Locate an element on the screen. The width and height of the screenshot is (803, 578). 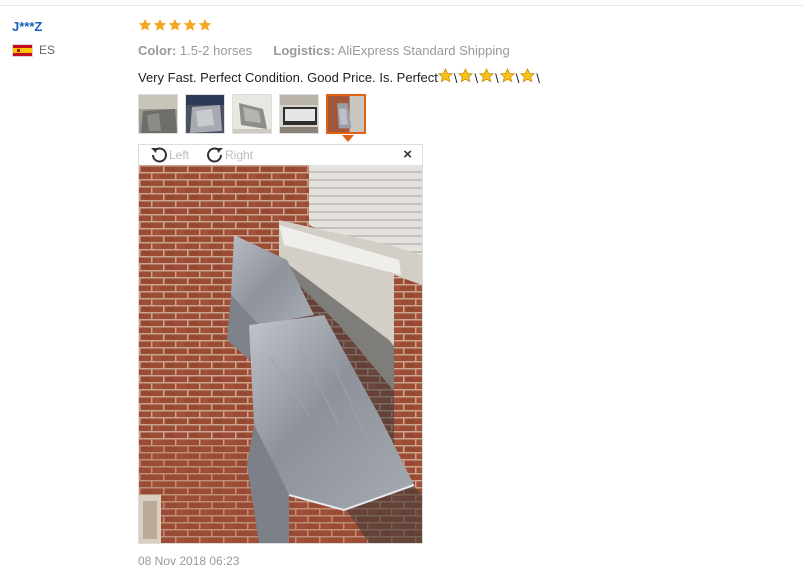
selected-thumbnail-pointer is located at coordinates (348, 138).